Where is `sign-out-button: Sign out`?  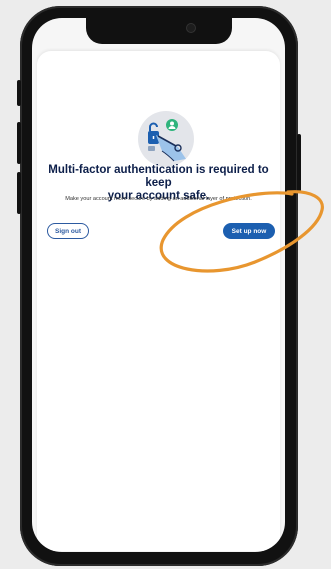 sign-out-button: Sign out is located at coordinates (68, 231).